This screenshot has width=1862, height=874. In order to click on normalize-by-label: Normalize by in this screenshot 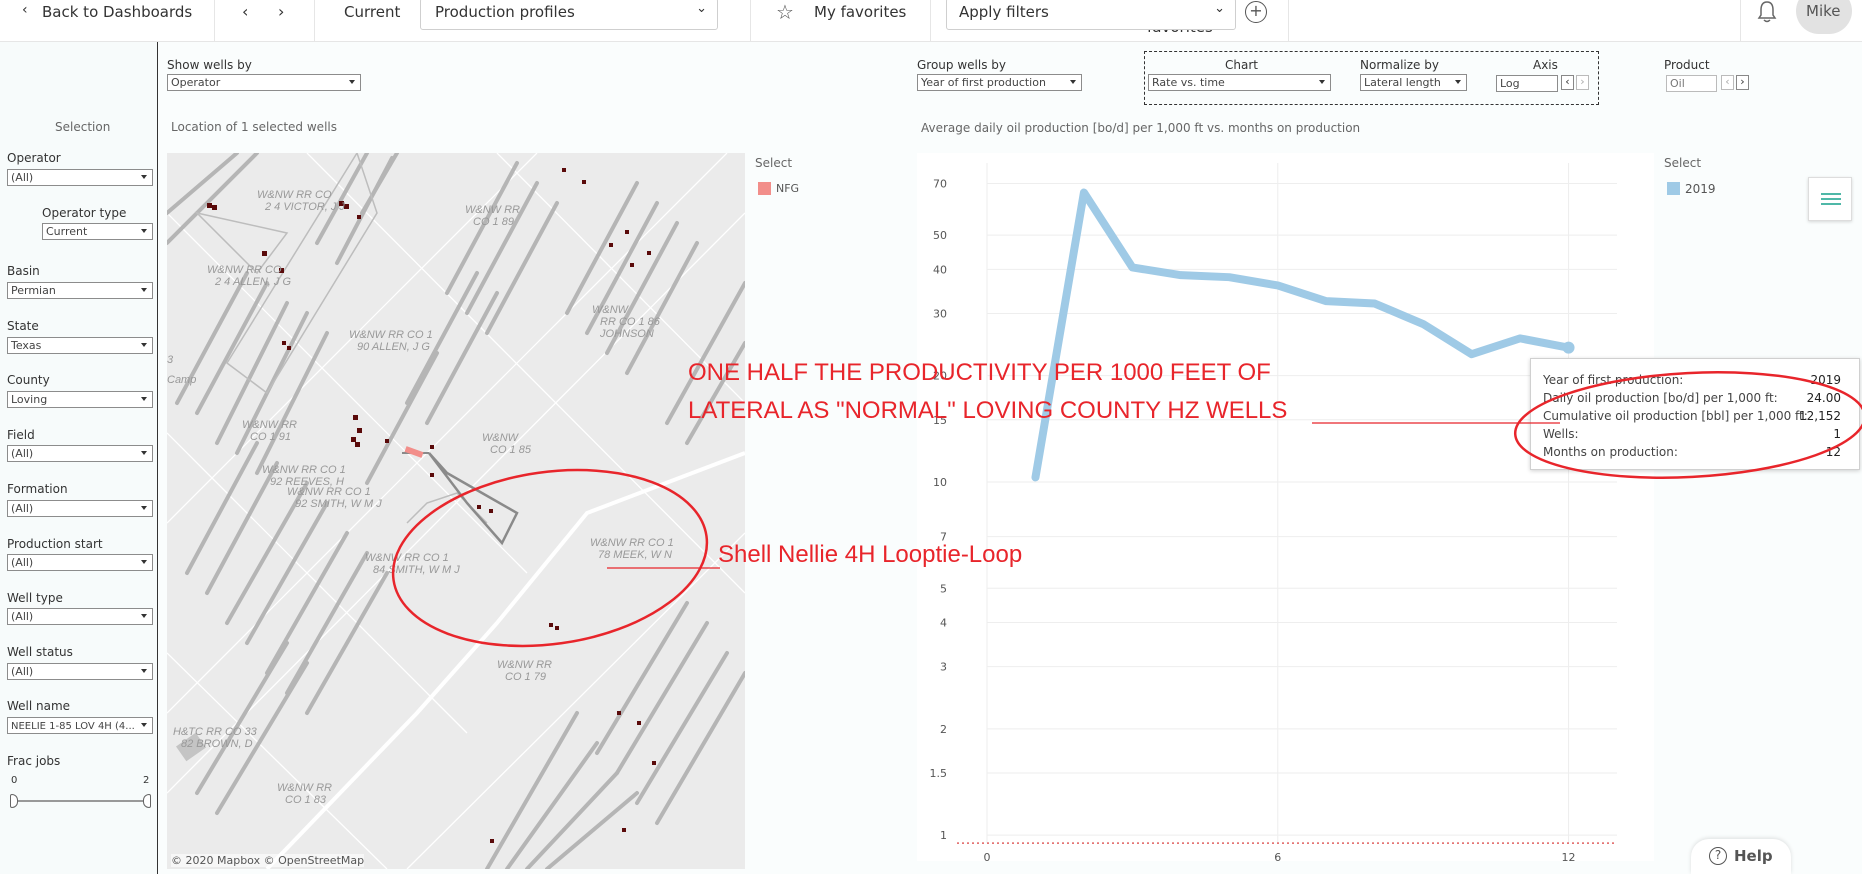, I will do `click(1399, 65)`.